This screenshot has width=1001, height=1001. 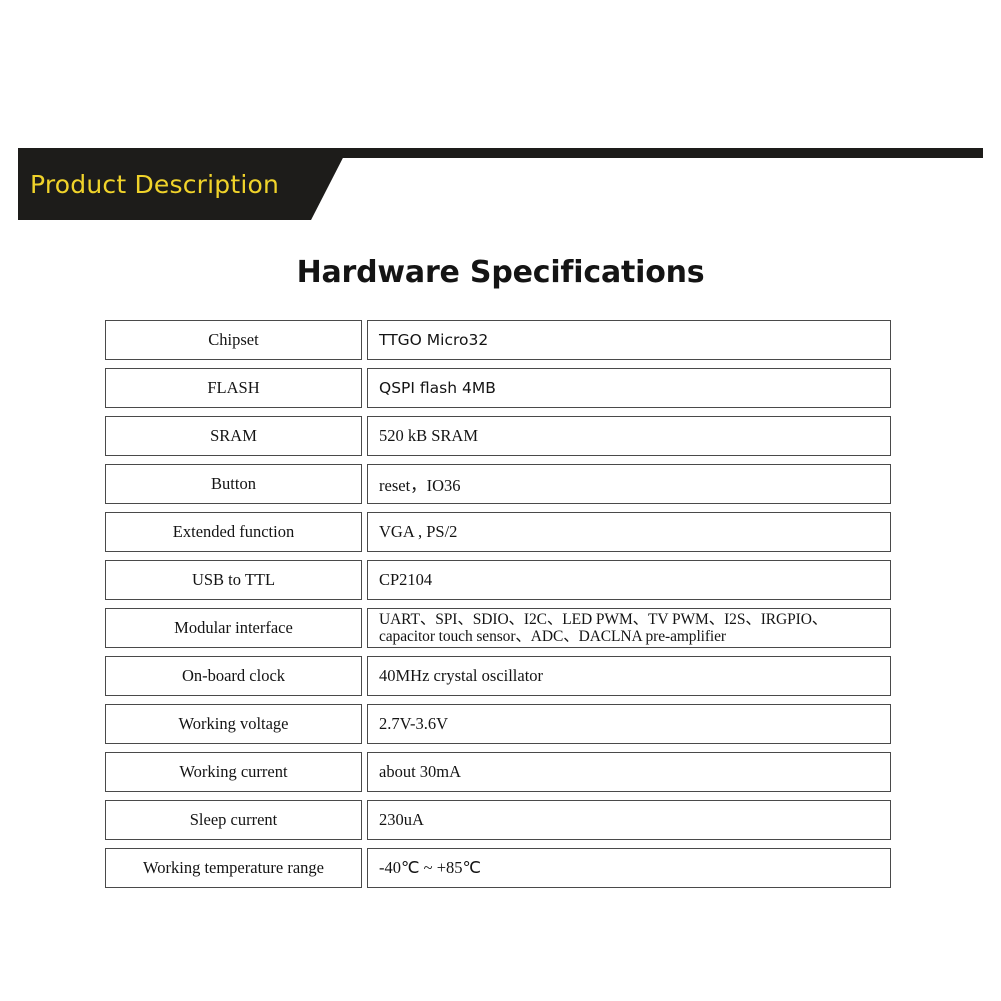 I want to click on table-row: Working temperature range -40℃ ~ +85℃, so click(x=498, y=868).